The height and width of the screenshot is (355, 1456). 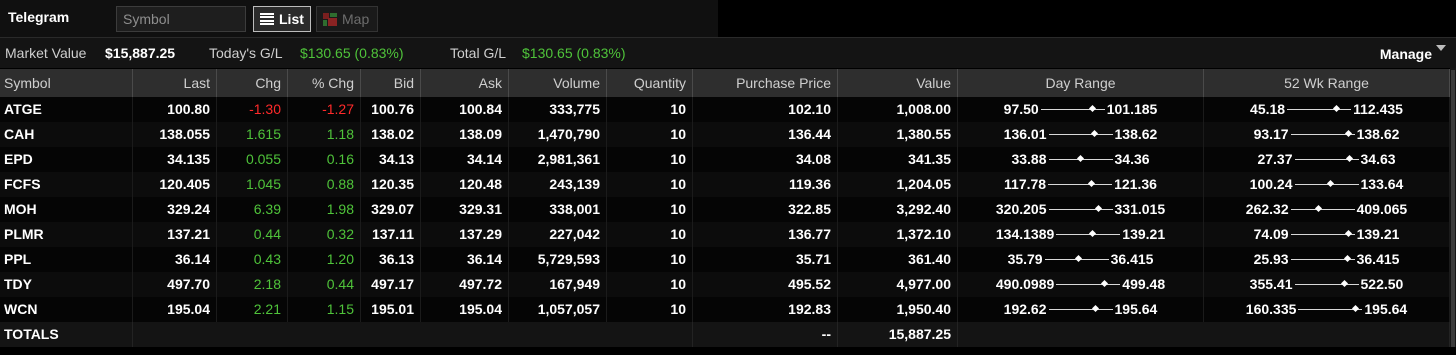 I want to click on cell-pct-chg: 0.88, so click(x=324, y=184).